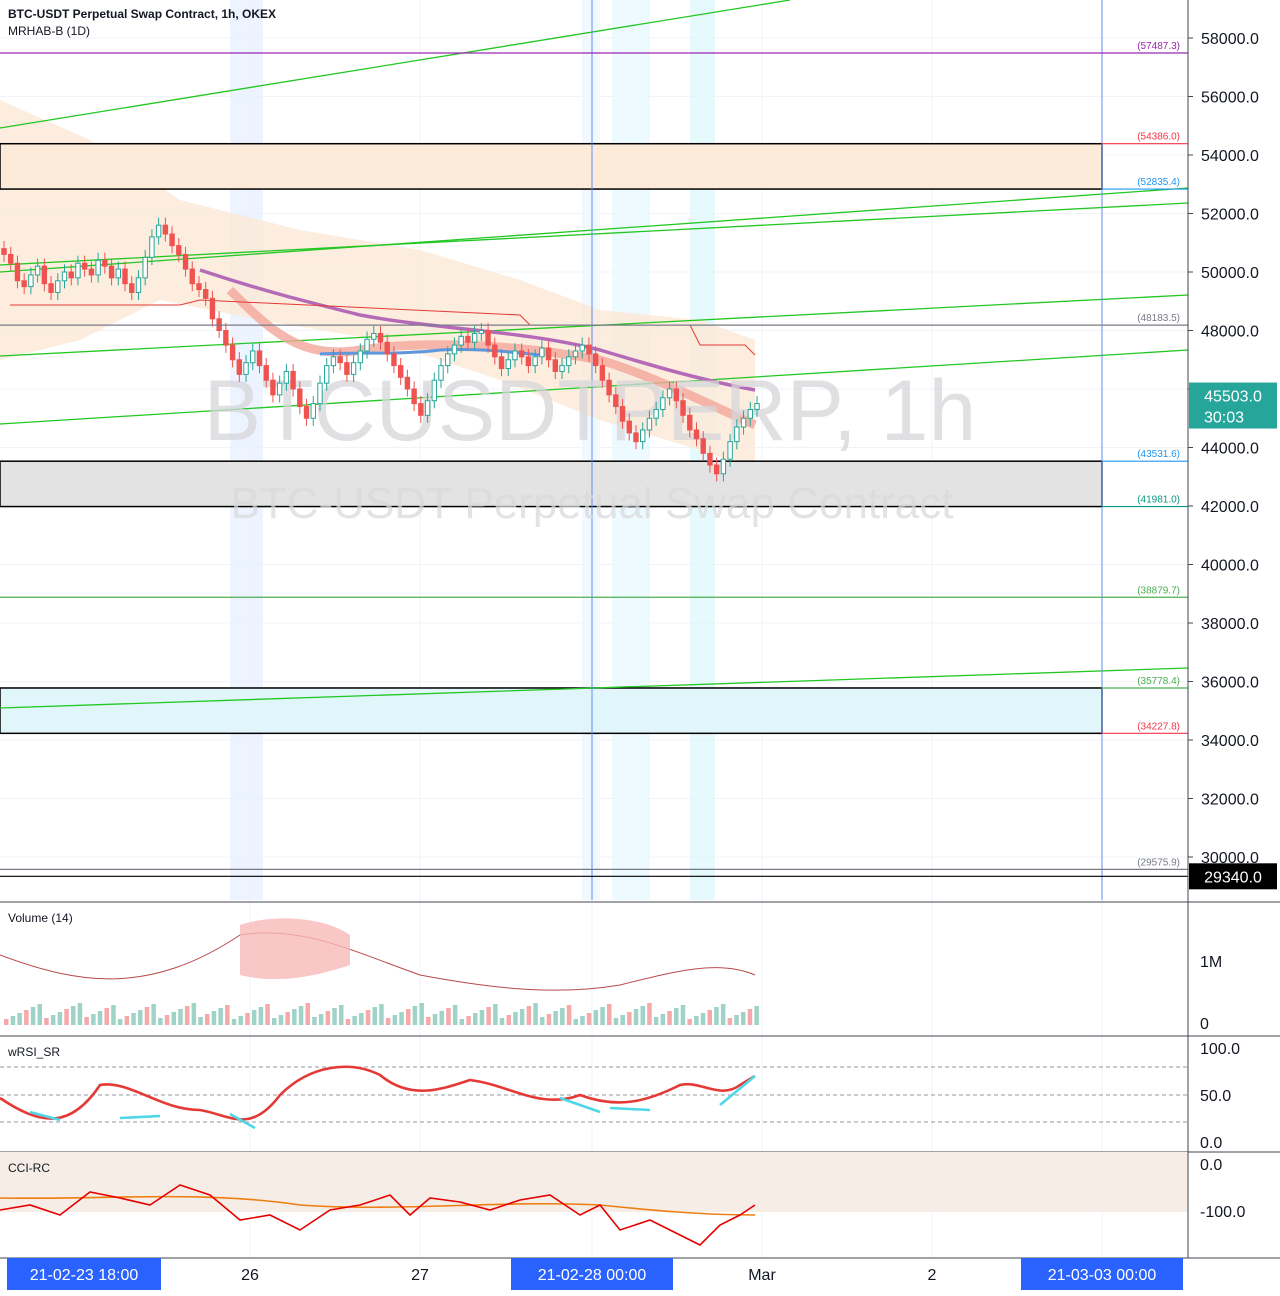  What do you see at coordinates (1230, 39) in the screenshot?
I see `price-tick-label: 58000.0` at bounding box center [1230, 39].